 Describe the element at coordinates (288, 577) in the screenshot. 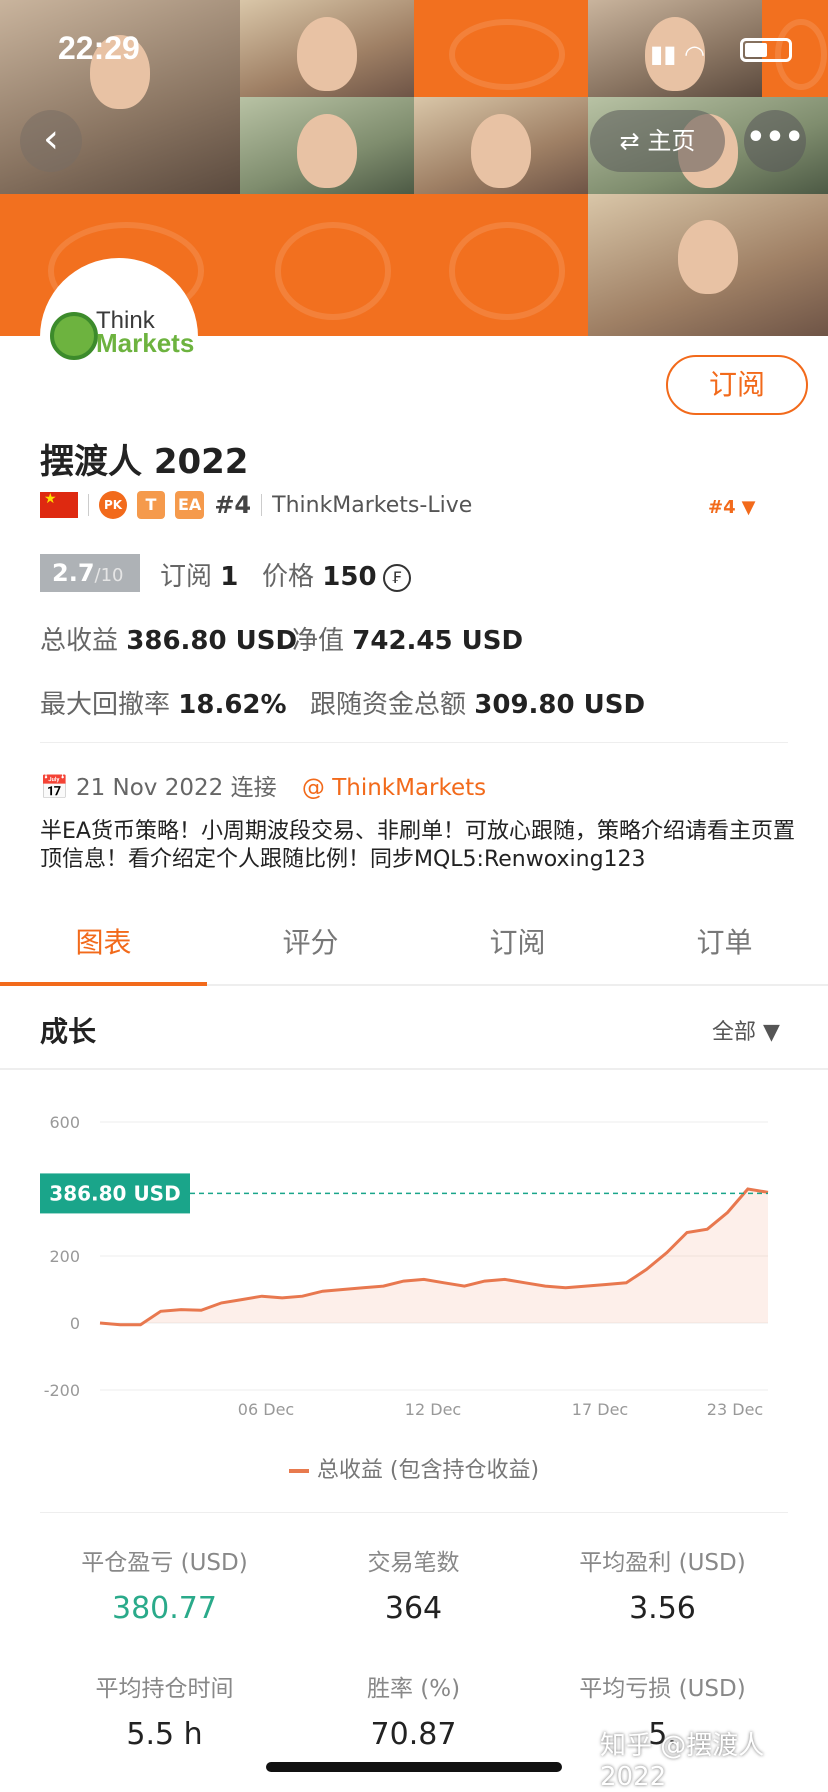

I see `price-label: 价格` at that location.